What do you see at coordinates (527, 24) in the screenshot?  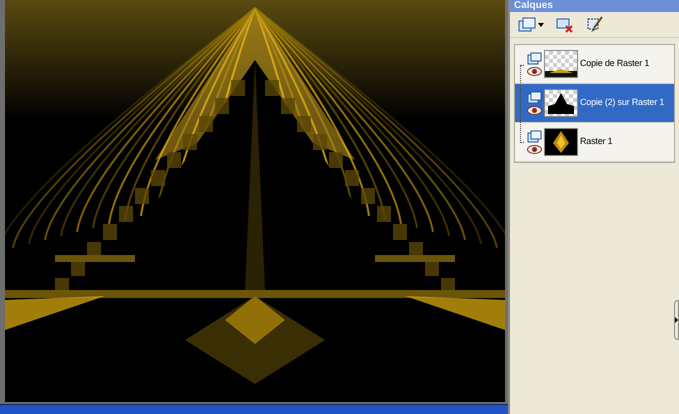 I see `layer-stack-icon` at bounding box center [527, 24].